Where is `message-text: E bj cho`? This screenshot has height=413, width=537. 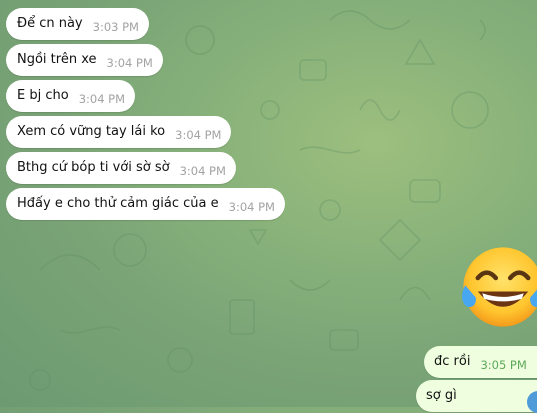 message-text: E bj cho is located at coordinates (43, 95).